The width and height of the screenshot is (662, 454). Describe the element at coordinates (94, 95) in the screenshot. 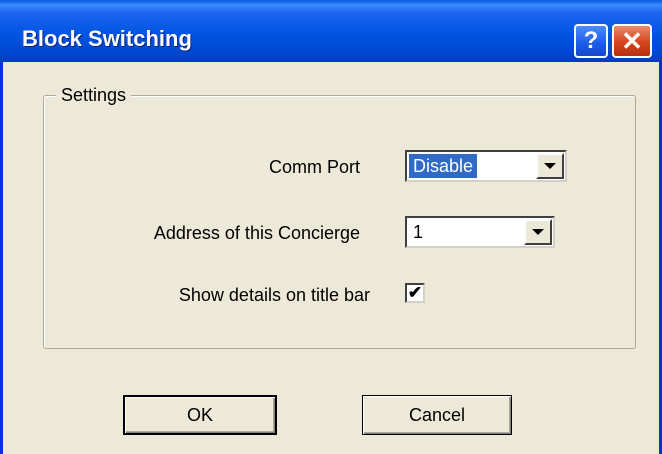

I see `settings-group-label: Settings` at that location.